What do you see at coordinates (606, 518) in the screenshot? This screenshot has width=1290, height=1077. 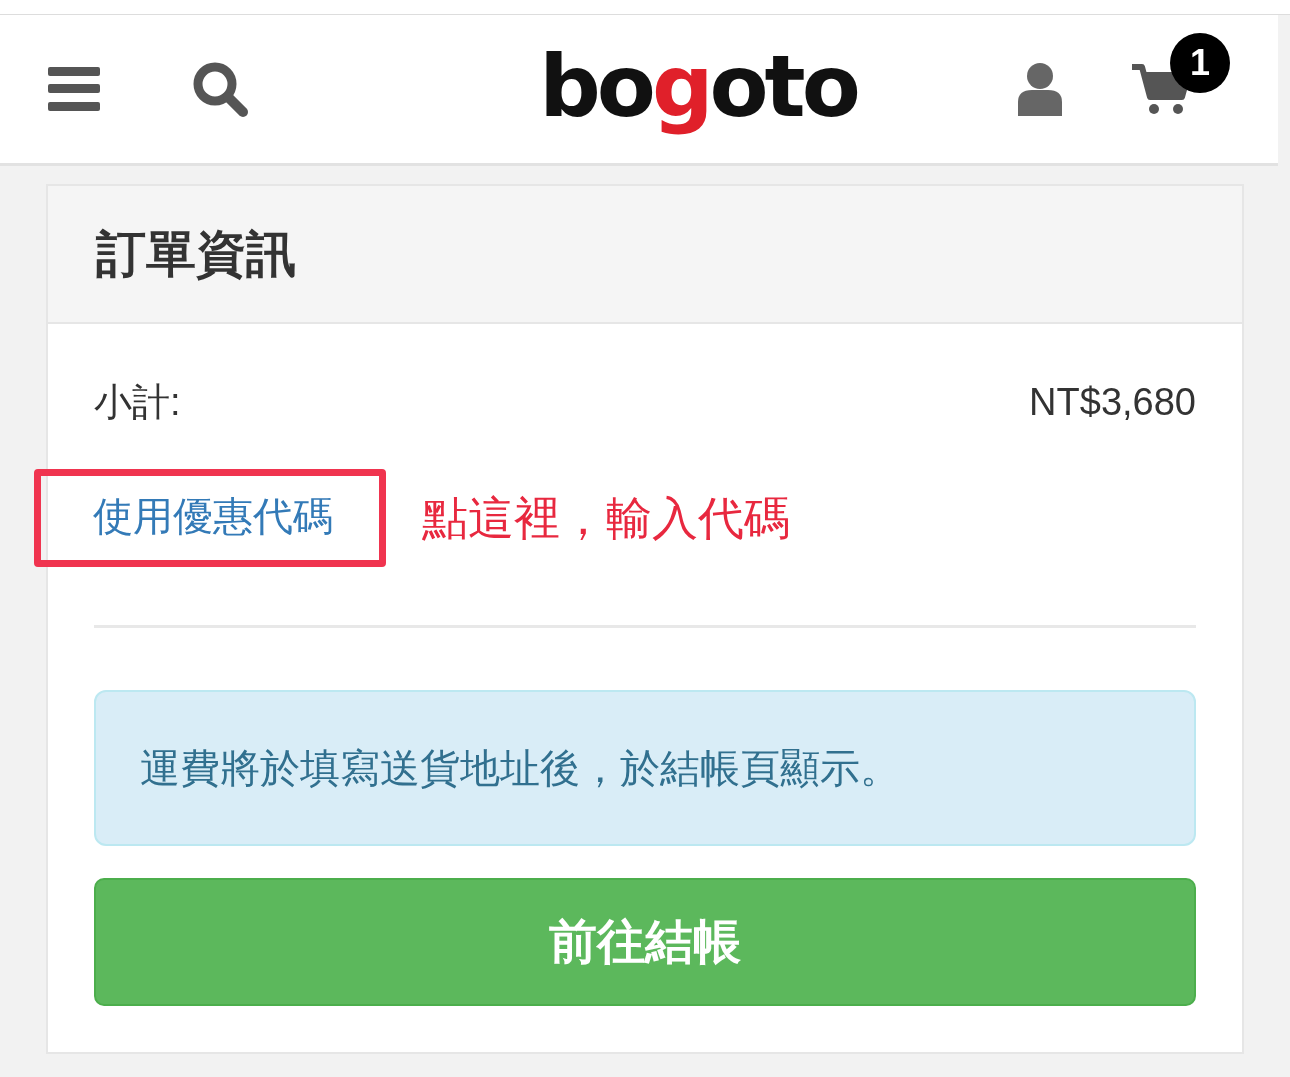 I see `annotation-text: 點這裡，輸入代碼` at bounding box center [606, 518].